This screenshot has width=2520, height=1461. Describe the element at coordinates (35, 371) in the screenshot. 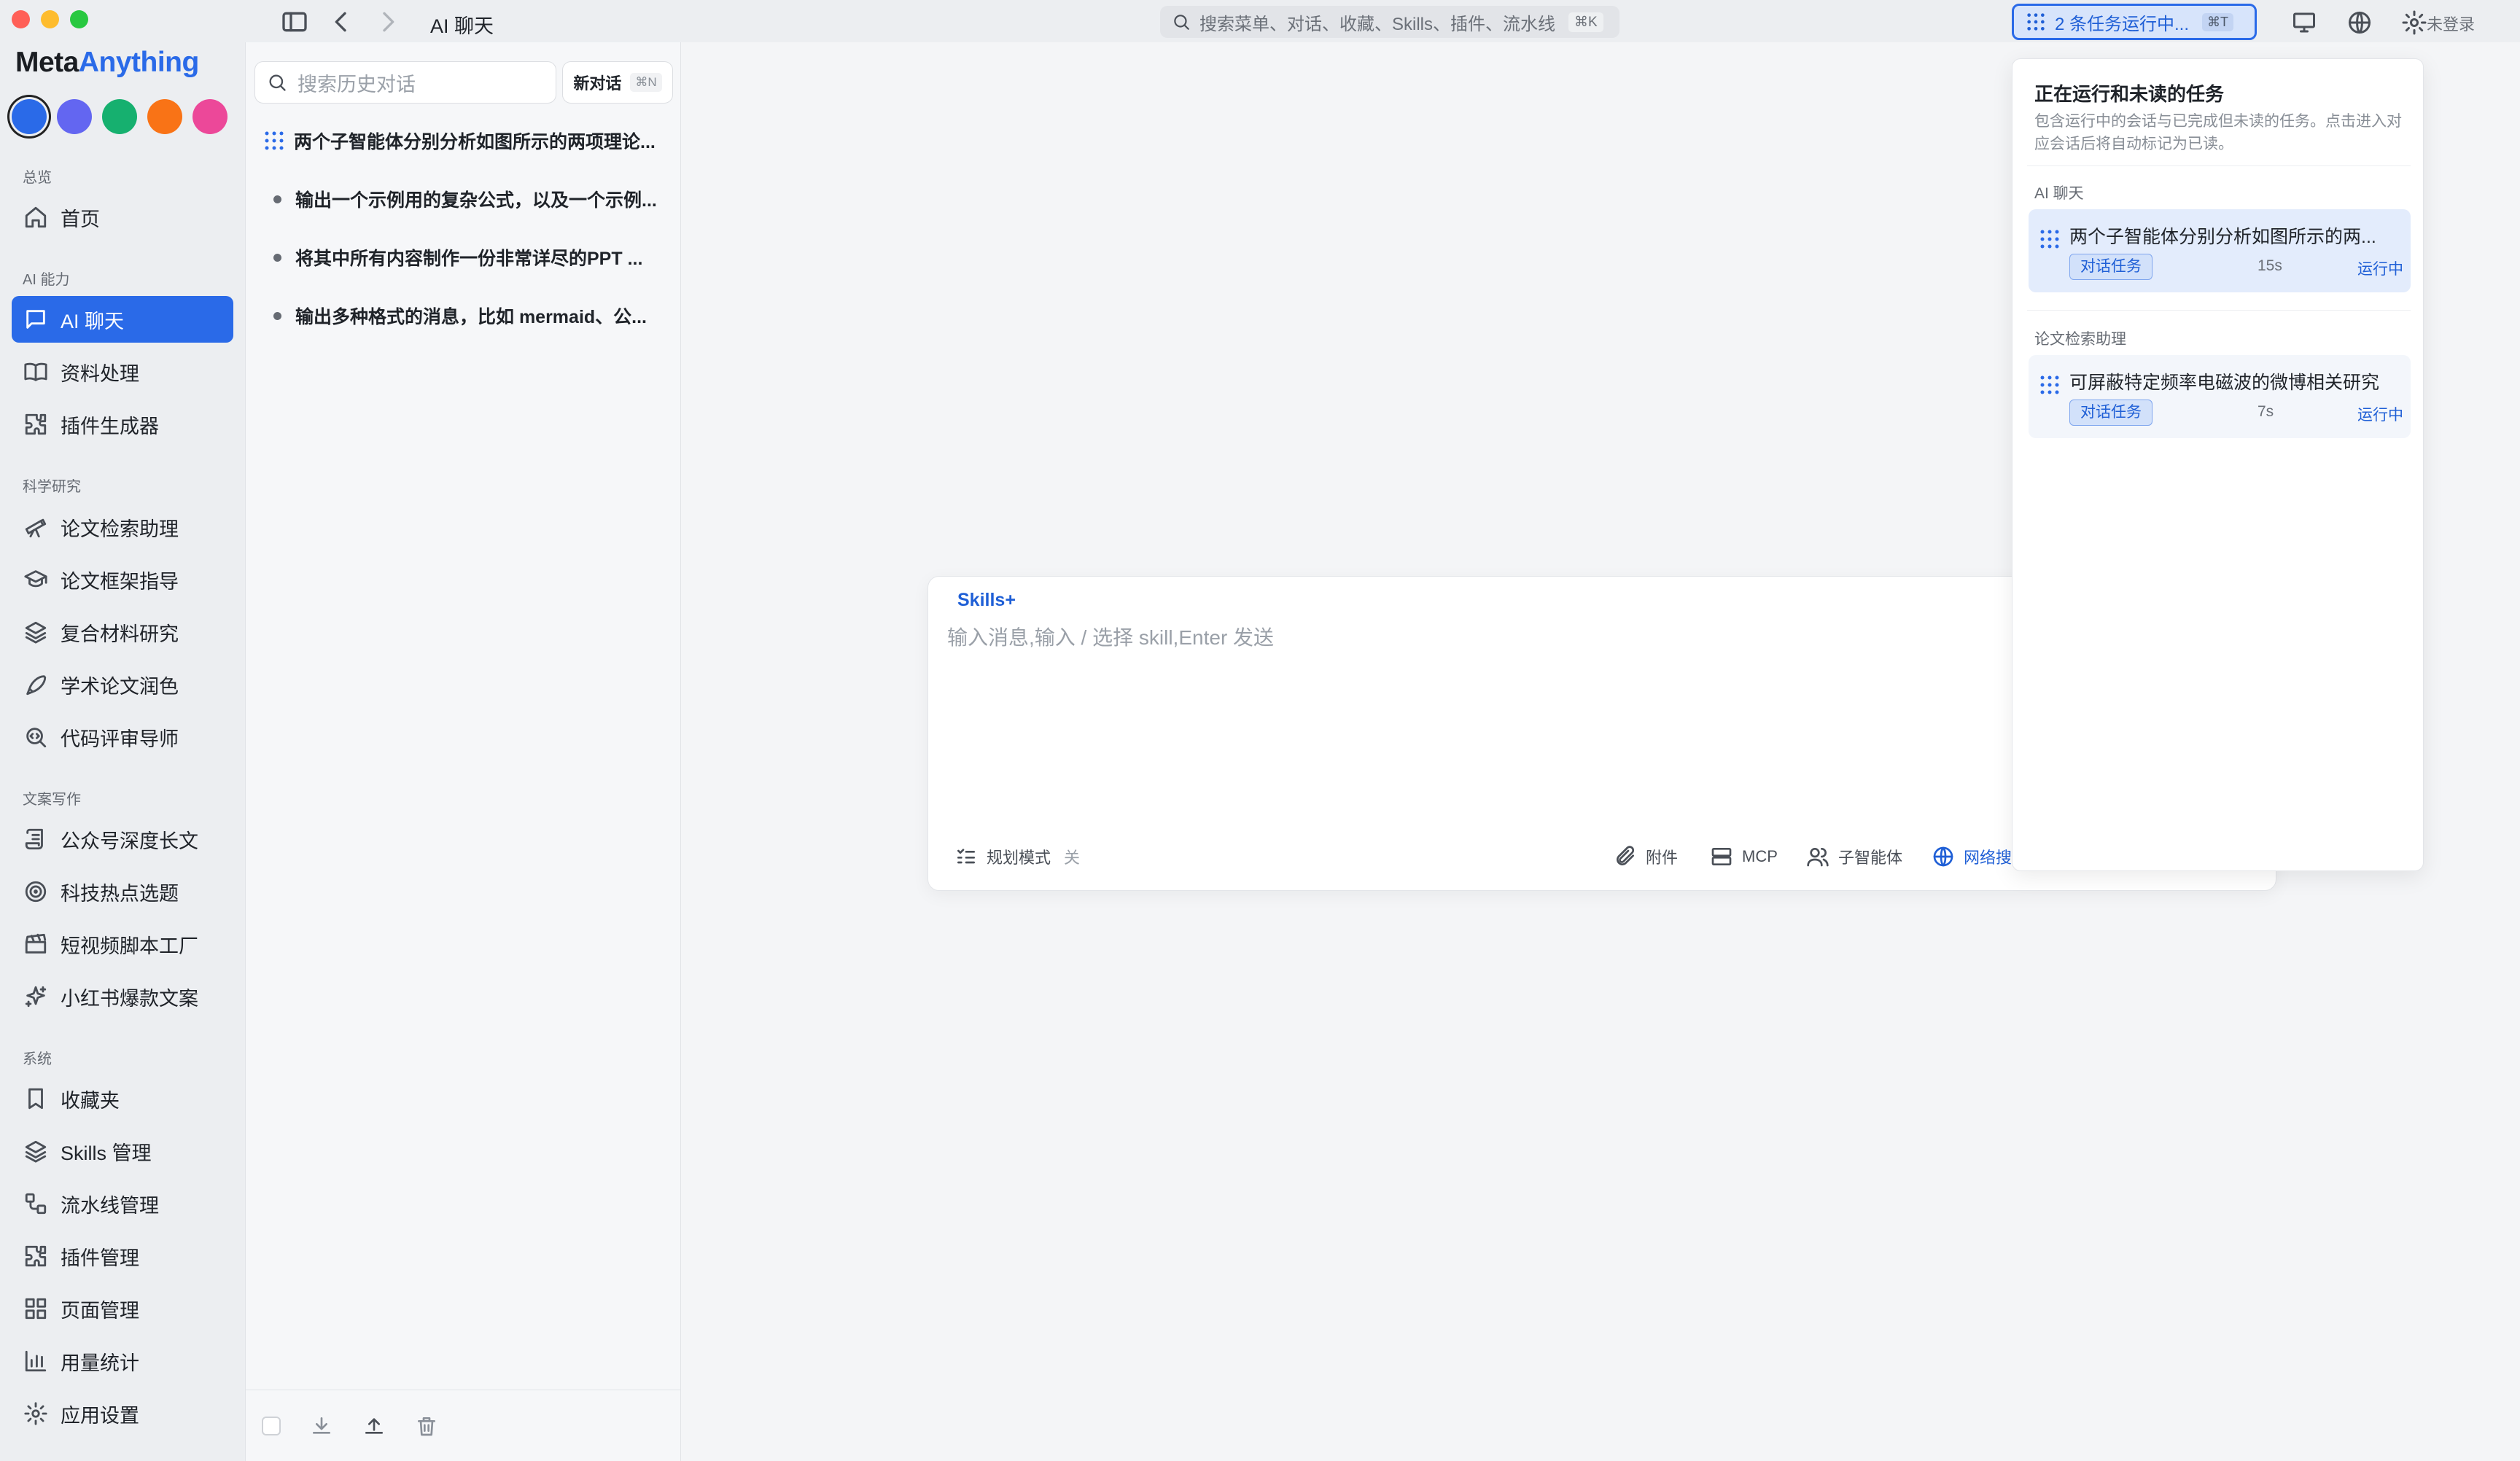

I see `book-icon` at that location.